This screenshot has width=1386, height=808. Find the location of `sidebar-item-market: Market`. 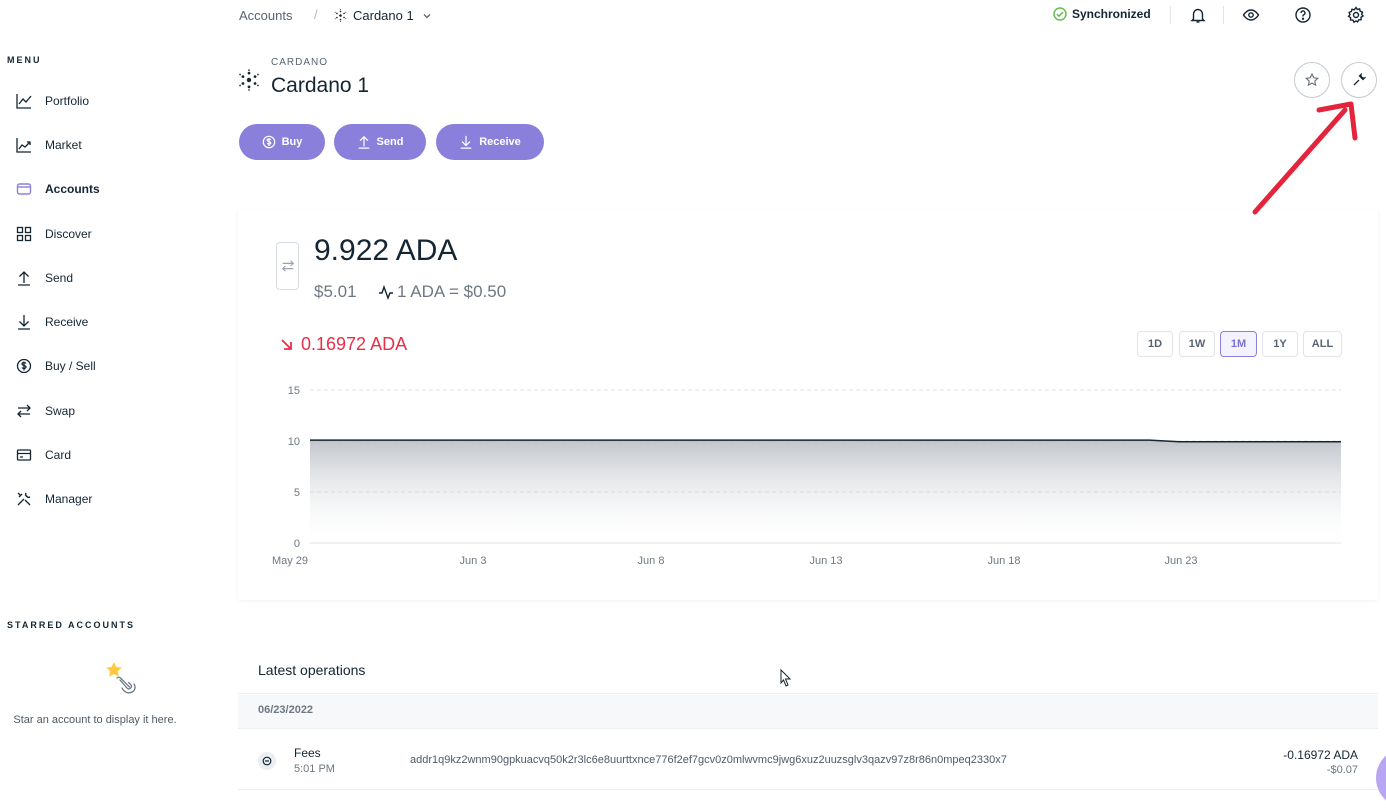

sidebar-item-market: Market is located at coordinates (49, 145).